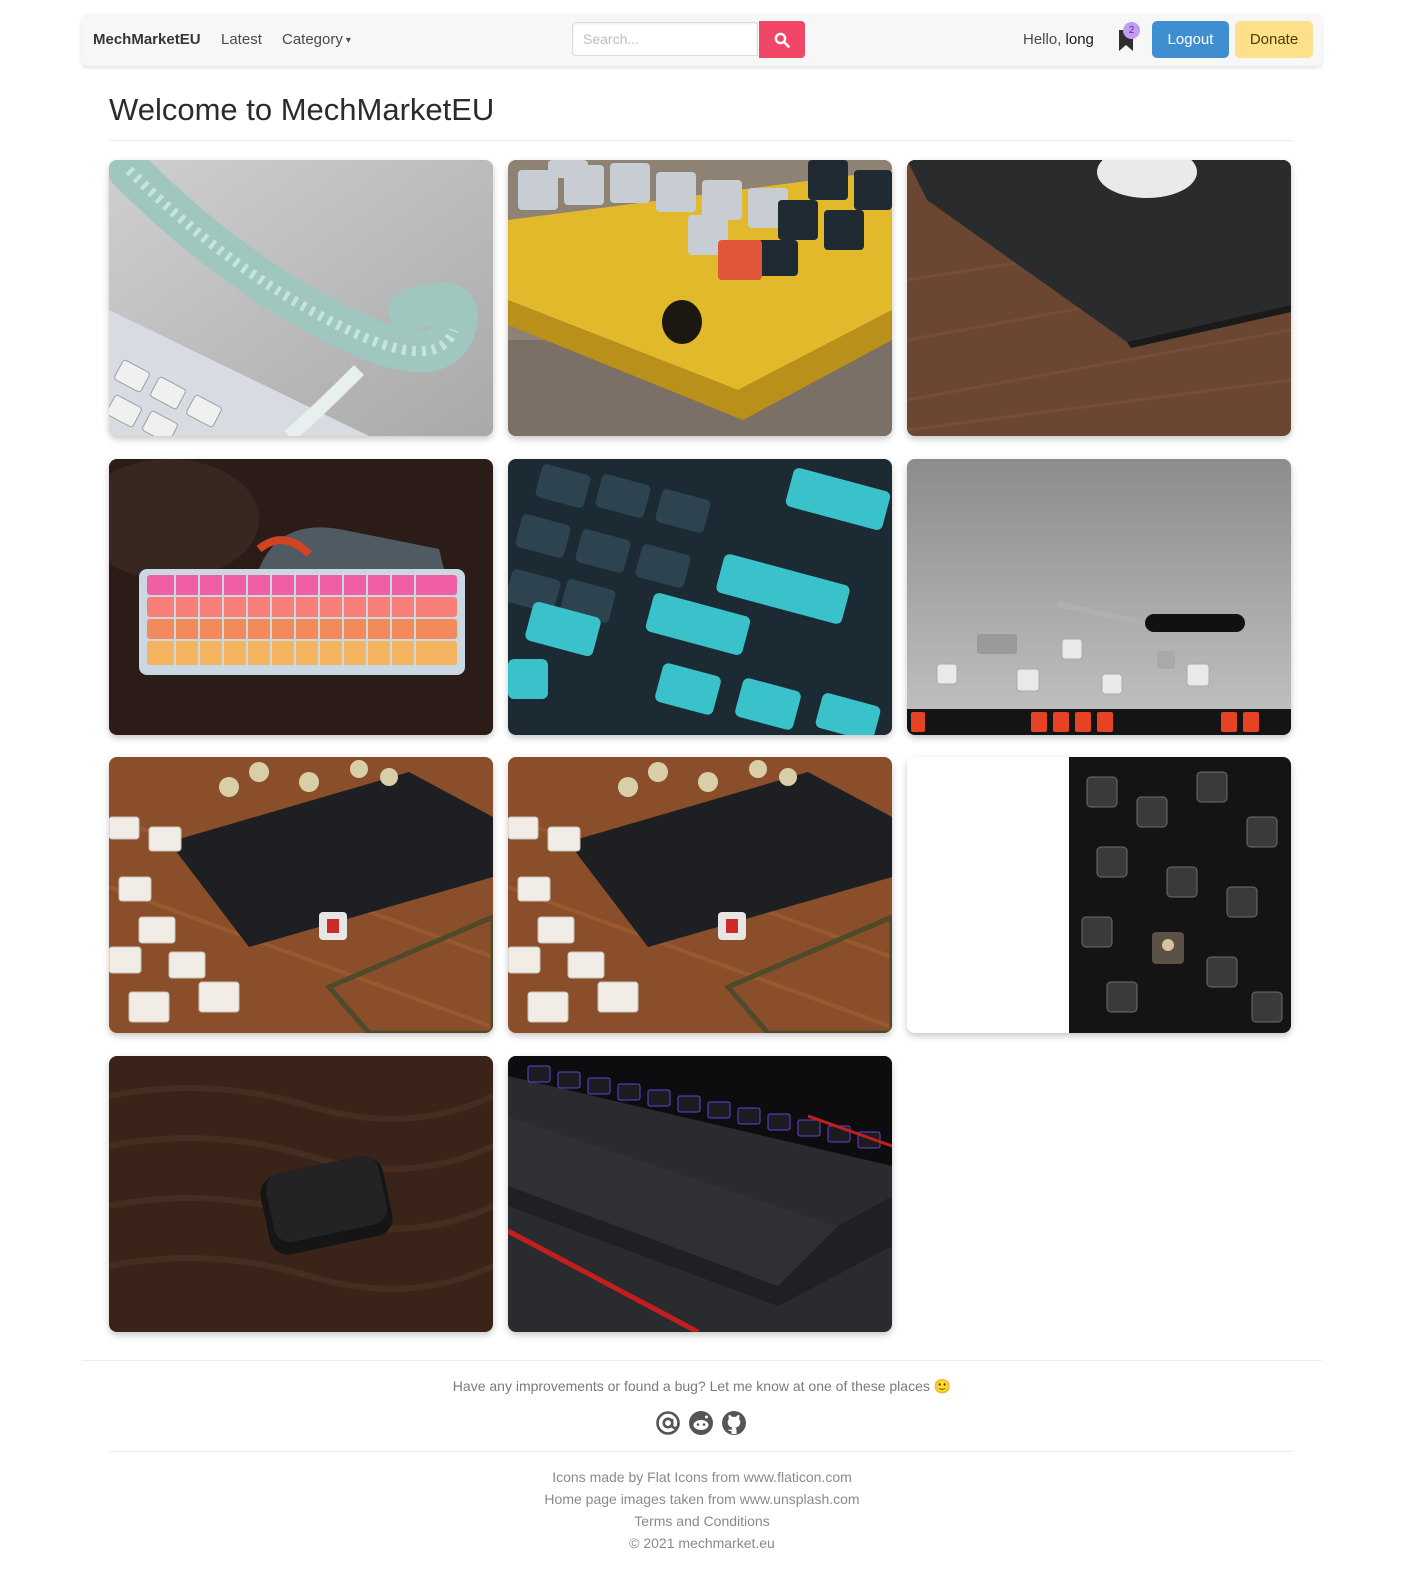 The width and height of the screenshot is (1404, 1572). I want to click on gallery-image-redragon-keyboard, so click(700, 1194).